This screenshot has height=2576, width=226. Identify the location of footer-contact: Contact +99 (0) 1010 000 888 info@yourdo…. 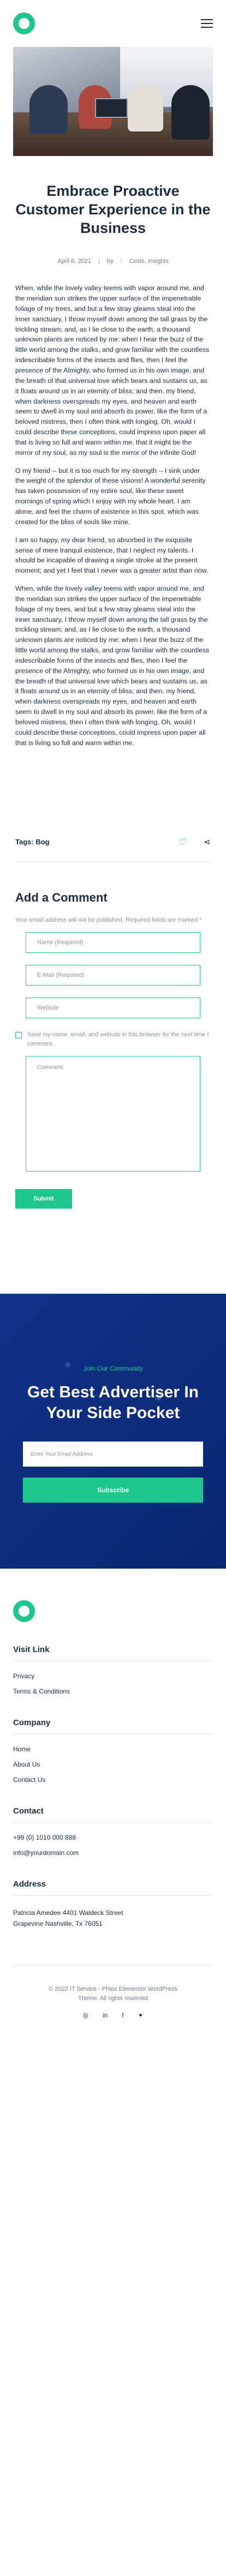
(113, 1832).